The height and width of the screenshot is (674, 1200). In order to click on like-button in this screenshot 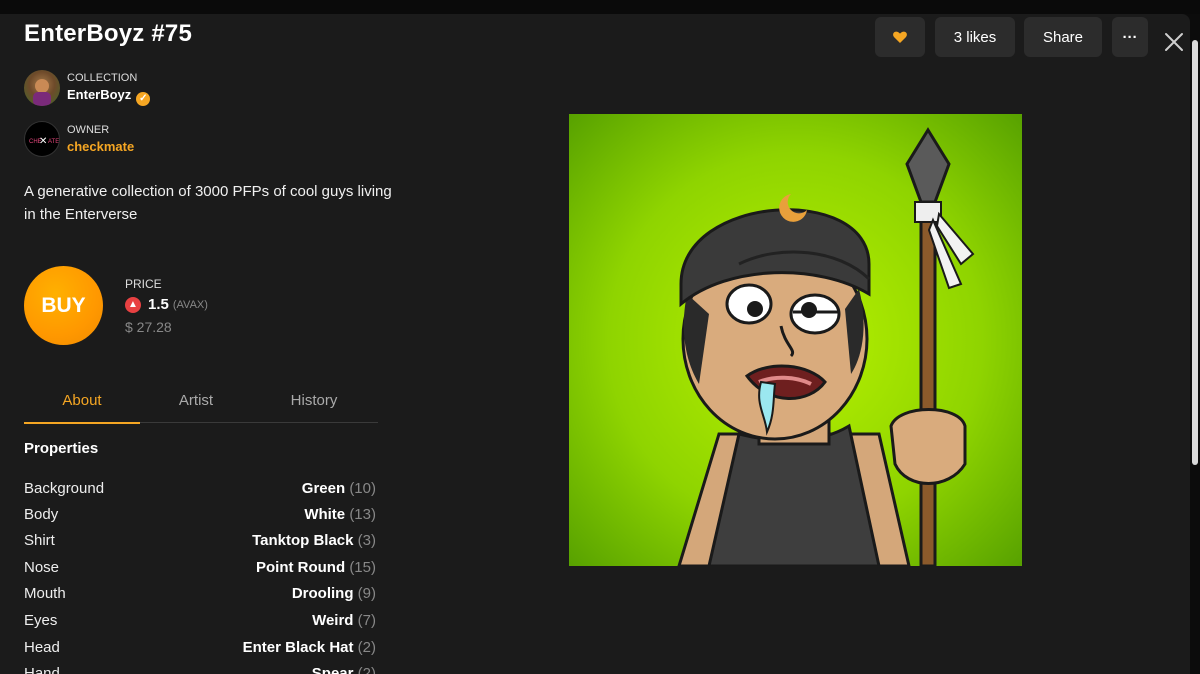, I will do `click(900, 37)`.